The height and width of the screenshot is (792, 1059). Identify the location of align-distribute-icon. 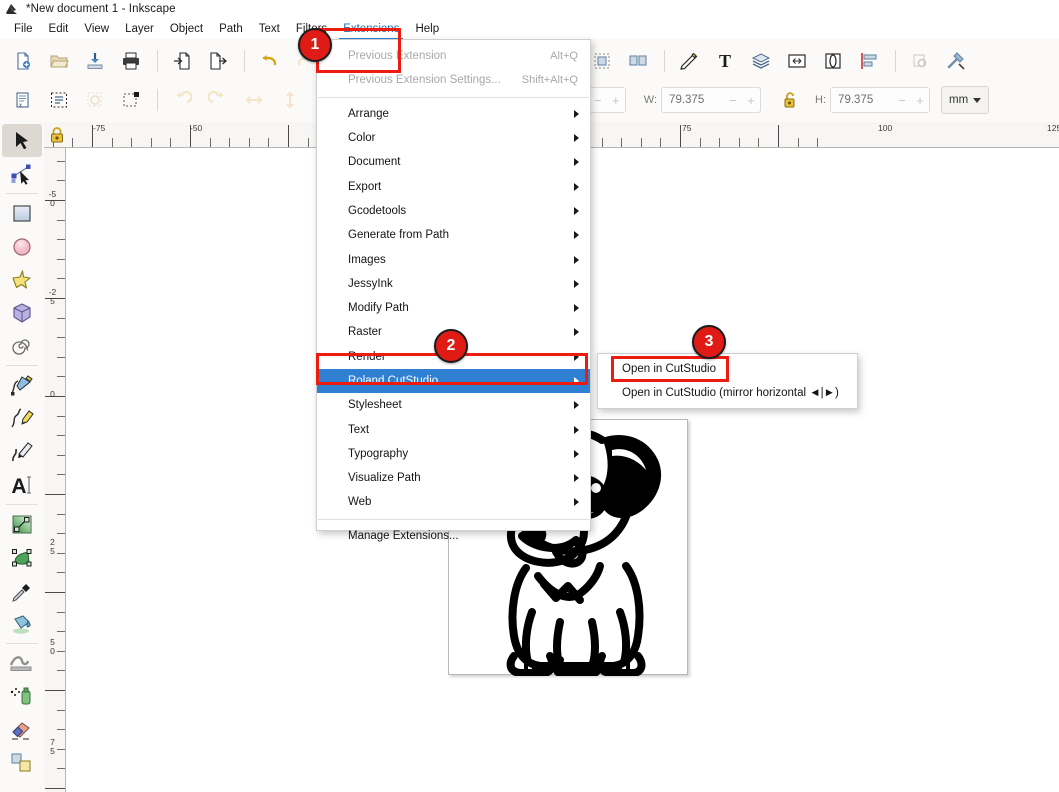
(869, 61).